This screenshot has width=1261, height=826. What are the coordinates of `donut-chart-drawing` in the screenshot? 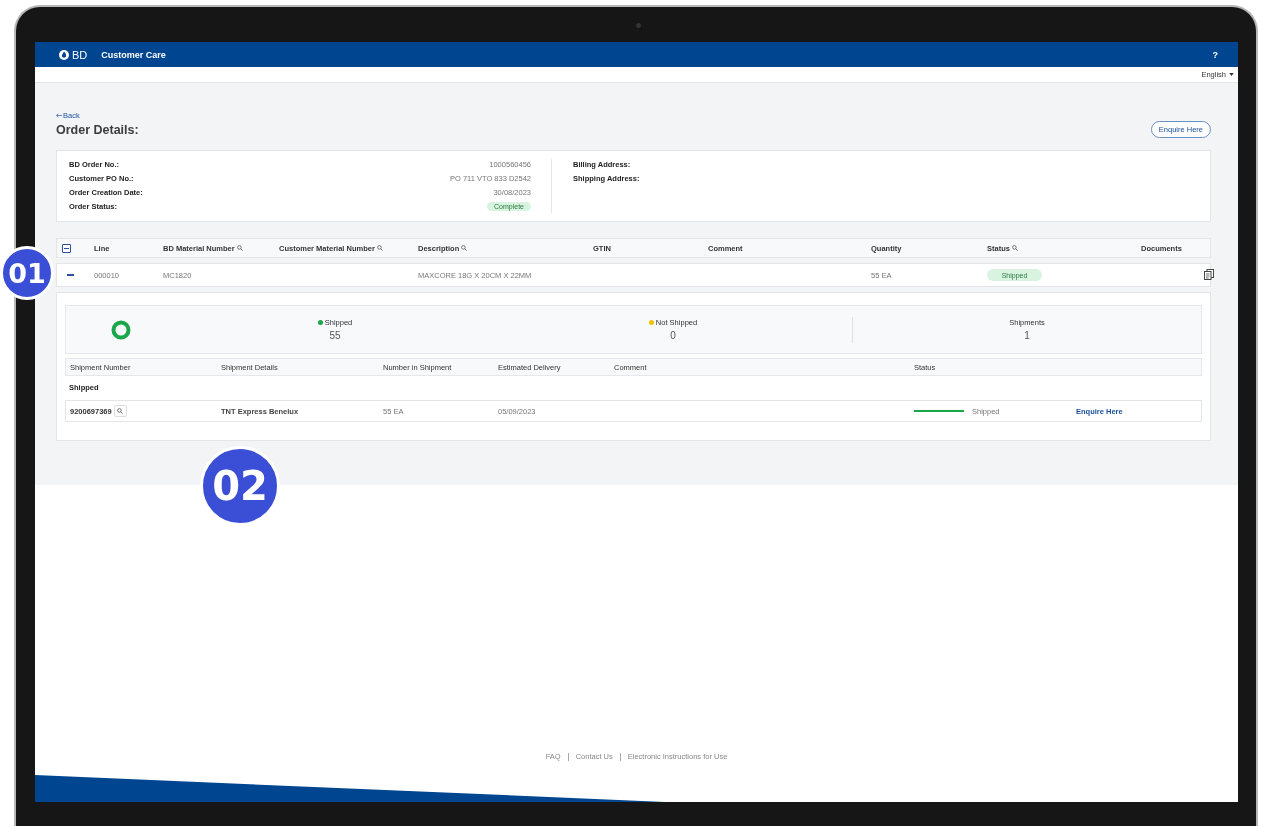 It's located at (121, 329).